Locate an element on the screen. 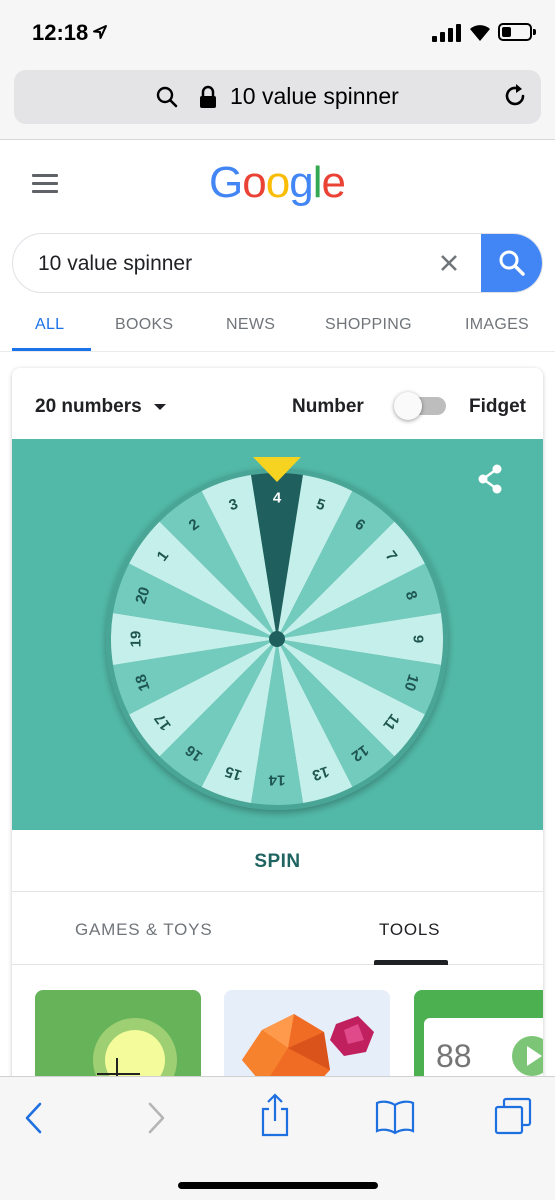 The width and height of the screenshot is (555, 1200). bookmarks-icon is located at coordinates (395, 1117).